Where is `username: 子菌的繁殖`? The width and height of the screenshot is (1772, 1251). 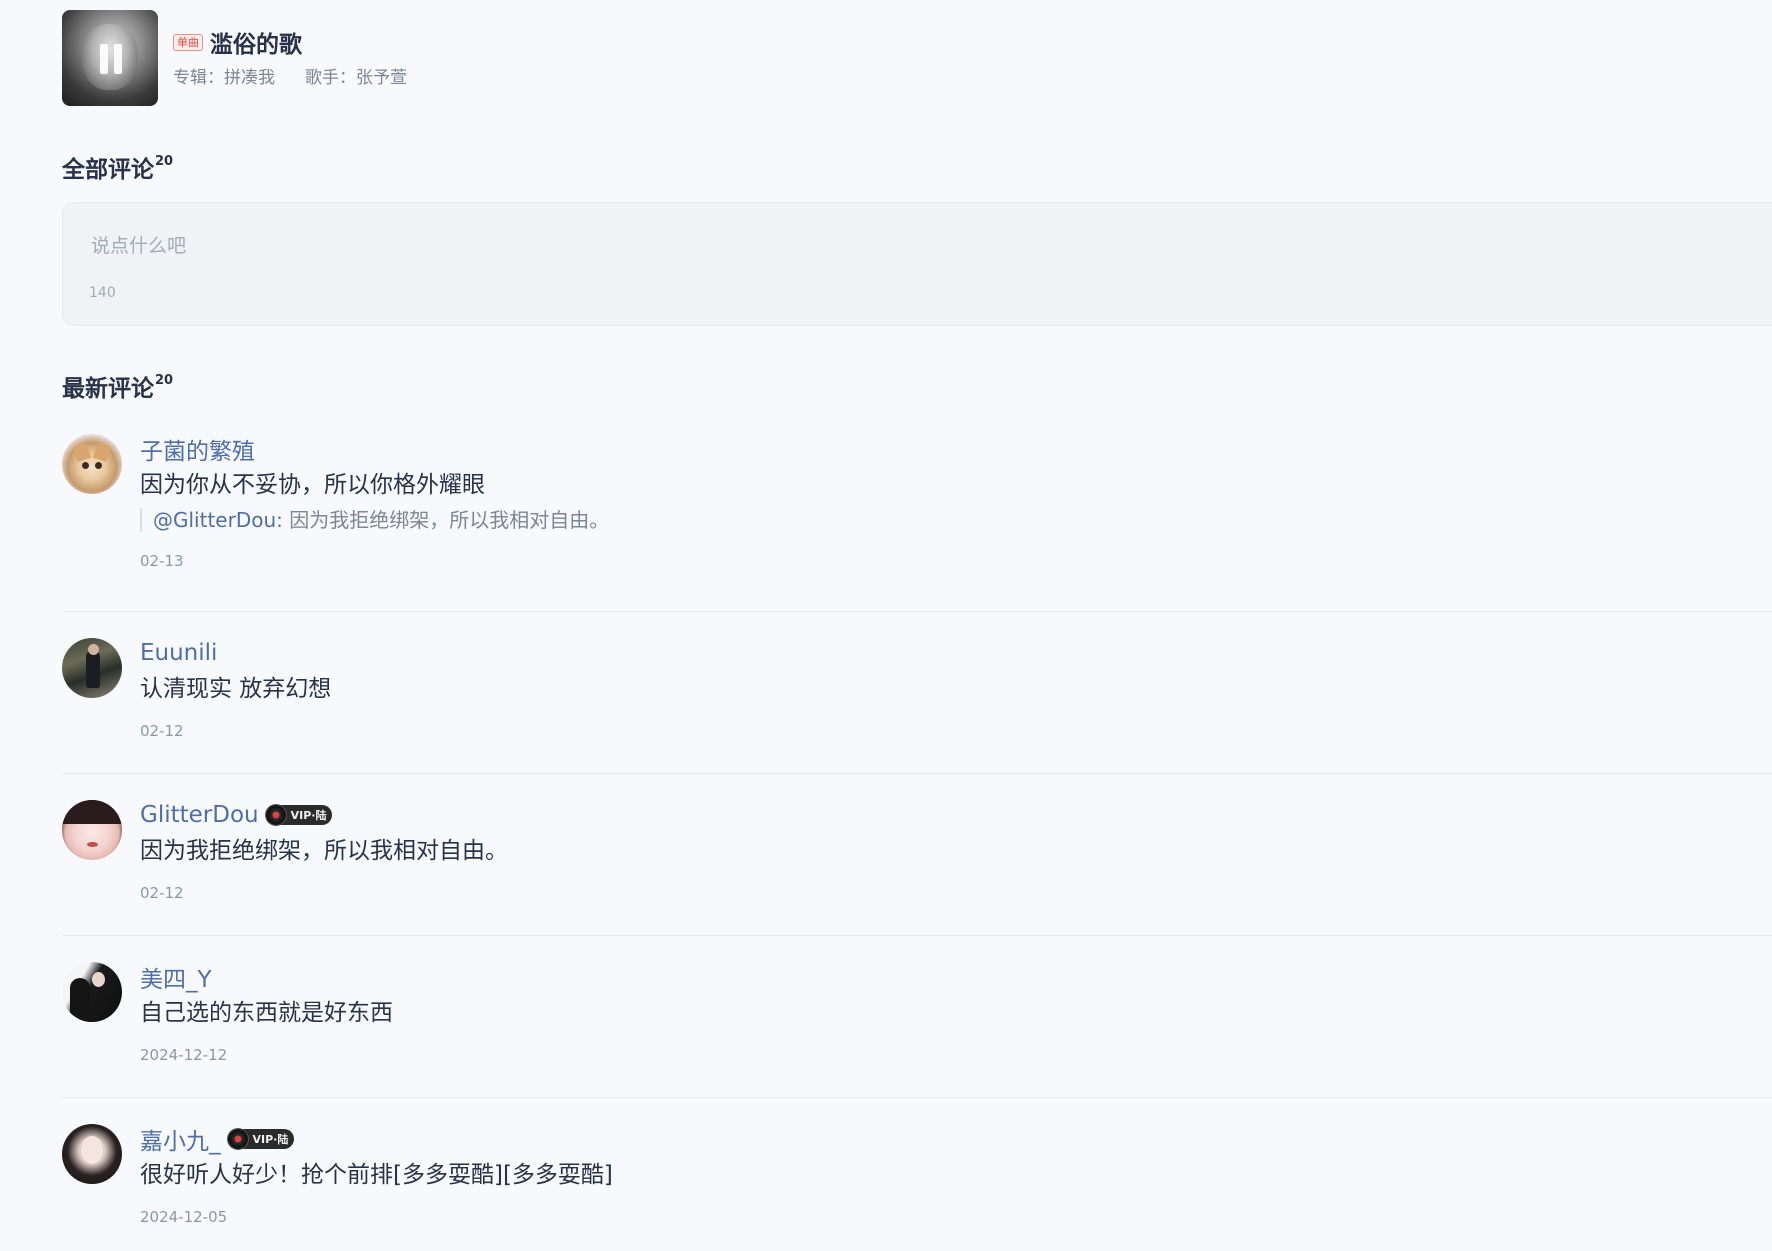 username: 子菌的繁殖 is located at coordinates (197, 449).